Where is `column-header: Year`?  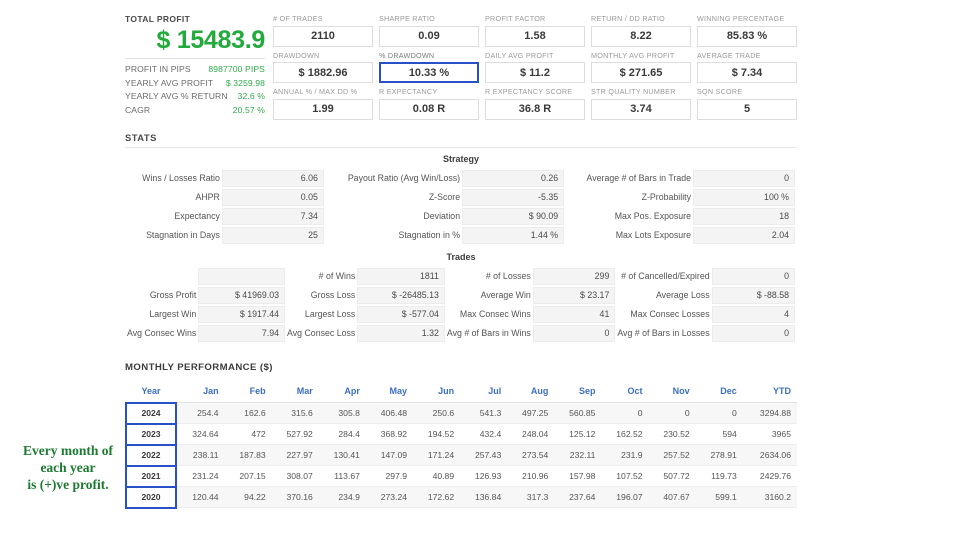 column-header: Year is located at coordinates (151, 392).